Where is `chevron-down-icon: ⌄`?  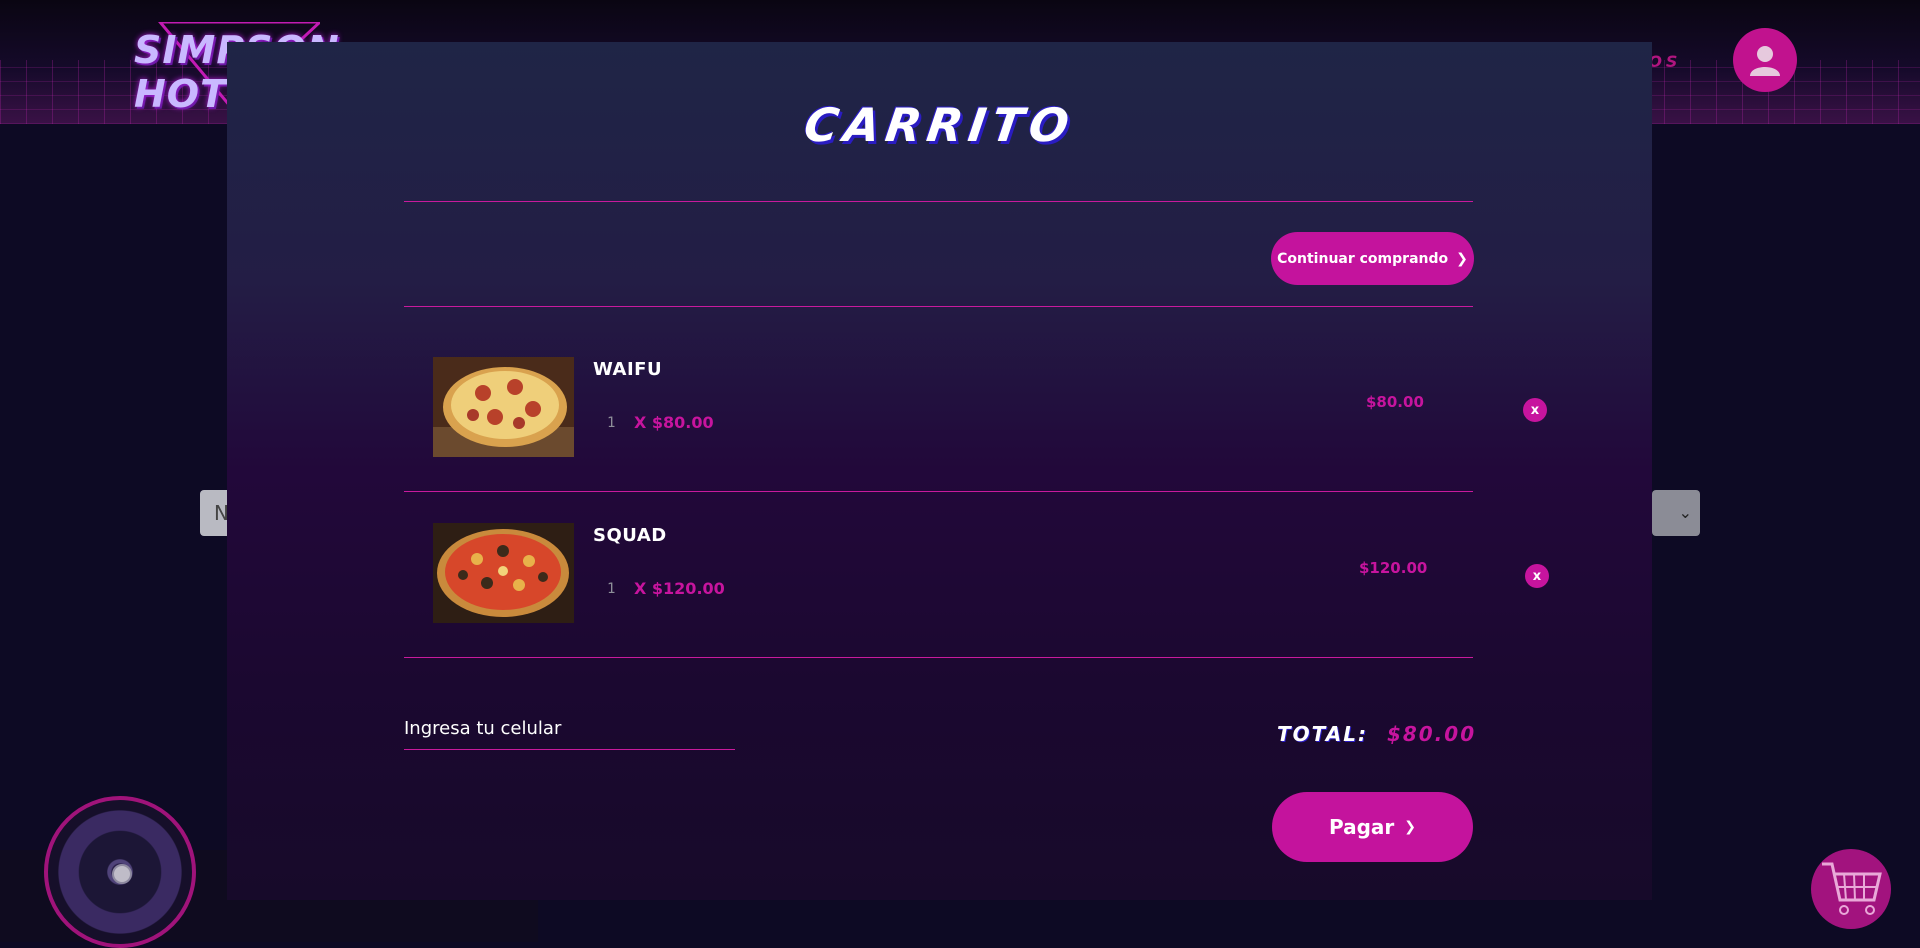 chevron-down-icon: ⌄ is located at coordinates (1685, 512).